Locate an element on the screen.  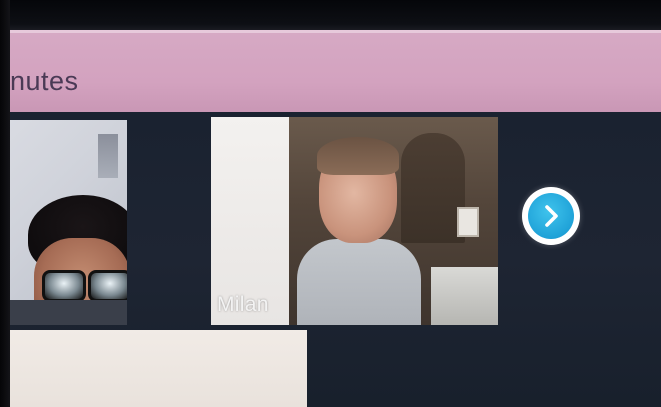
participant-glasses is located at coordinates (84, 286).